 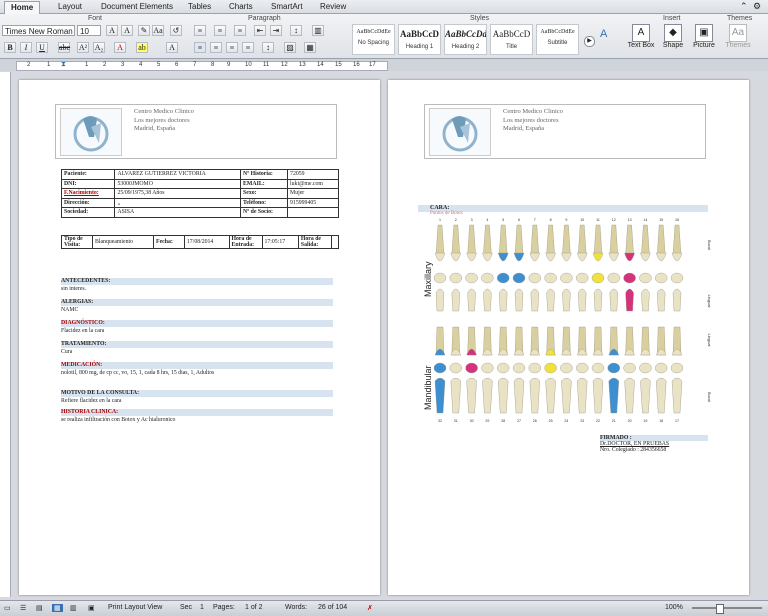 What do you see at coordinates (142, 47) in the screenshot?
I see `highlight-button: ab` at bounding box center [142, 47].